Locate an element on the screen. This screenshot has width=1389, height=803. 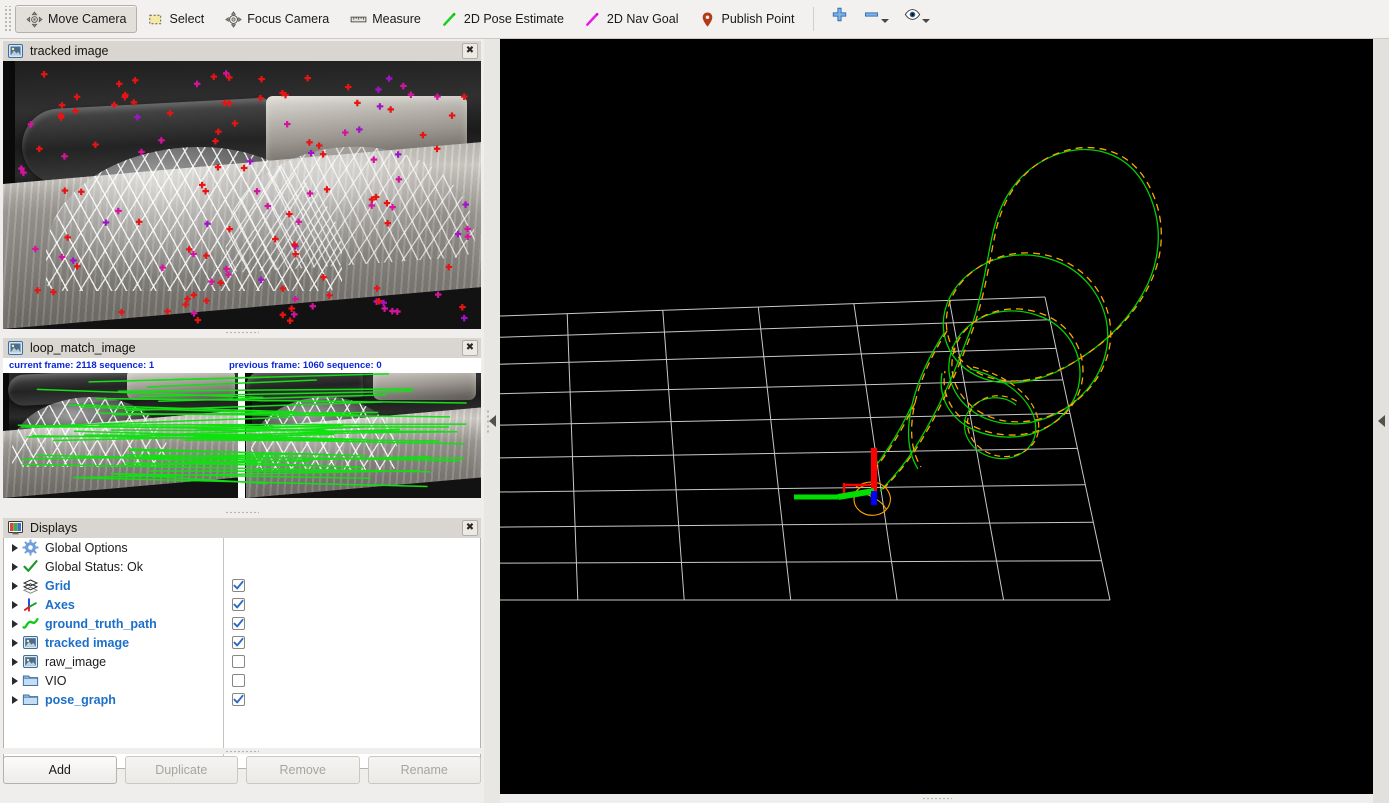
path-icon is located at coordinates (30, 623).